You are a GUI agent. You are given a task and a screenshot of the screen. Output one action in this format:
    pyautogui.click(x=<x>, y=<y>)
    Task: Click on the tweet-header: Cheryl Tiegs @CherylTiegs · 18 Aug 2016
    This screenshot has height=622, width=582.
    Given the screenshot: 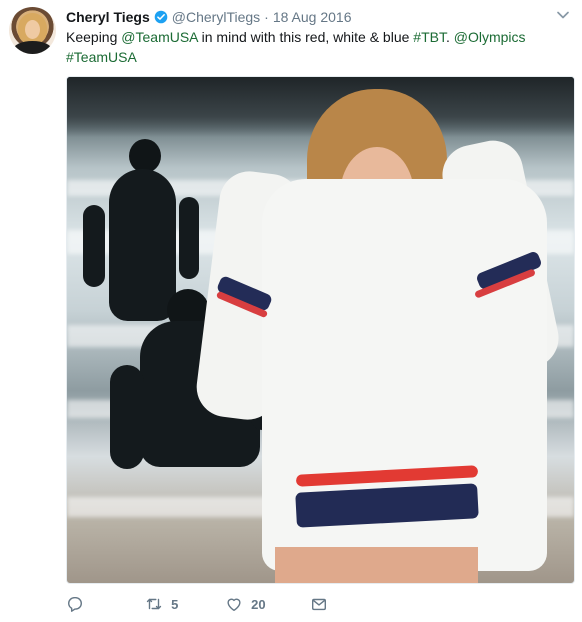 What is the action you would take?
    pyautogui.click(x=208, y=17)
    